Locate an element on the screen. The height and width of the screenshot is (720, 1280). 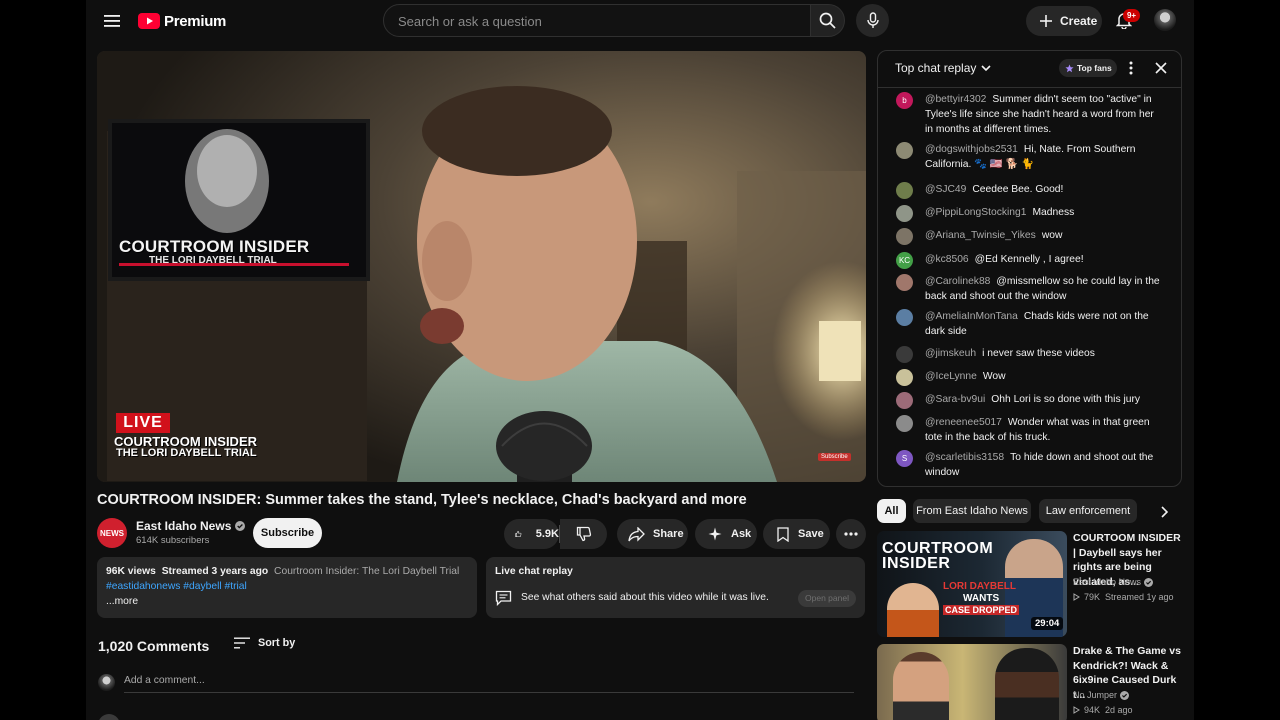
chat-author-name: @Ariana_Twinsie_Yikes is located at coordinates (980, 235).